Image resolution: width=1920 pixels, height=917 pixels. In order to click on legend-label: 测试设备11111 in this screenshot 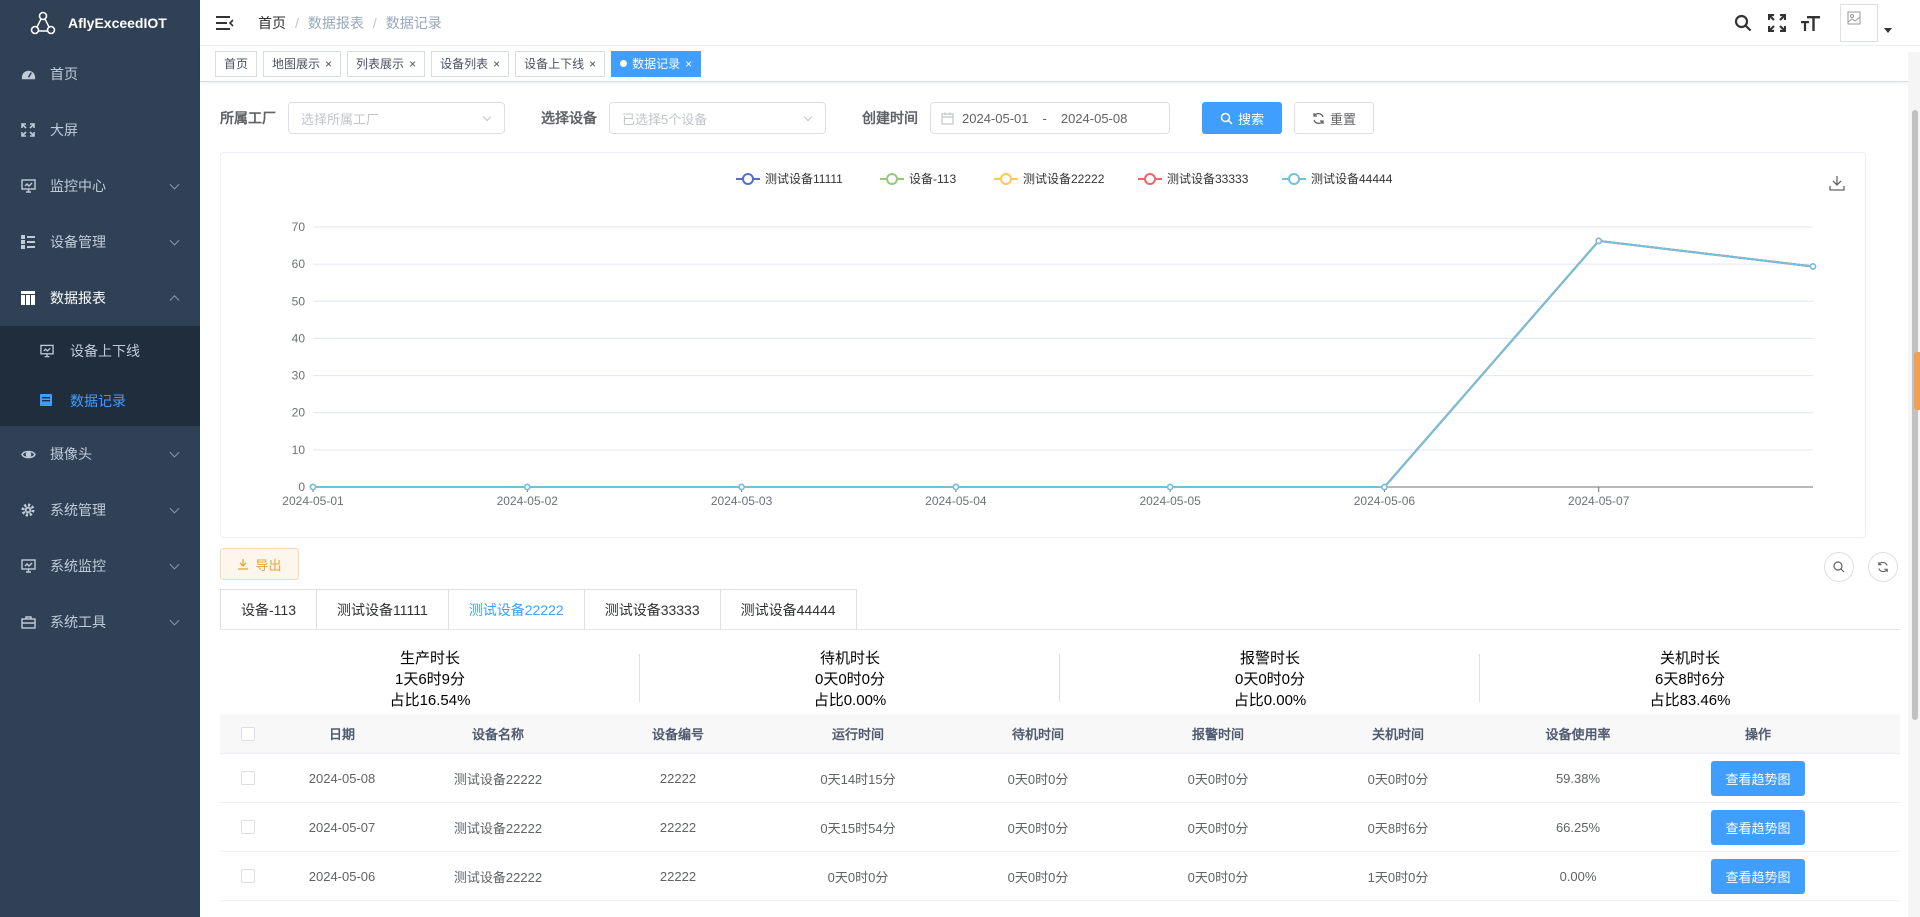, I will do `click(804, 178)`.